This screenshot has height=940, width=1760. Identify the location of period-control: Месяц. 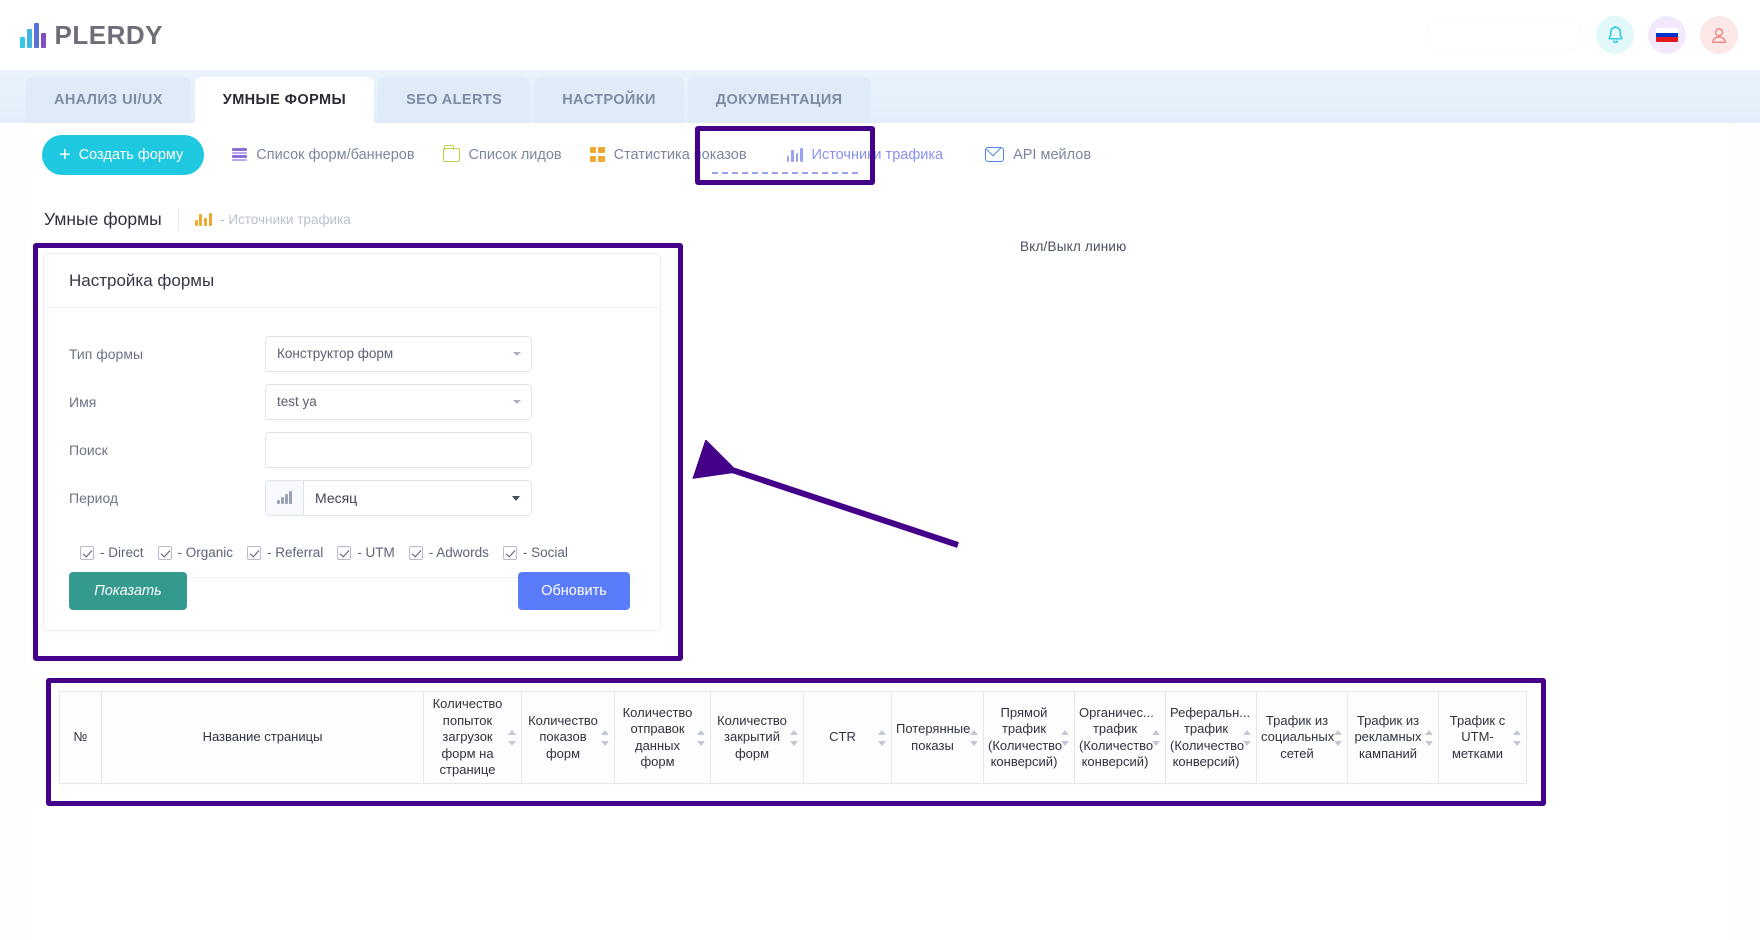
(398, 497).